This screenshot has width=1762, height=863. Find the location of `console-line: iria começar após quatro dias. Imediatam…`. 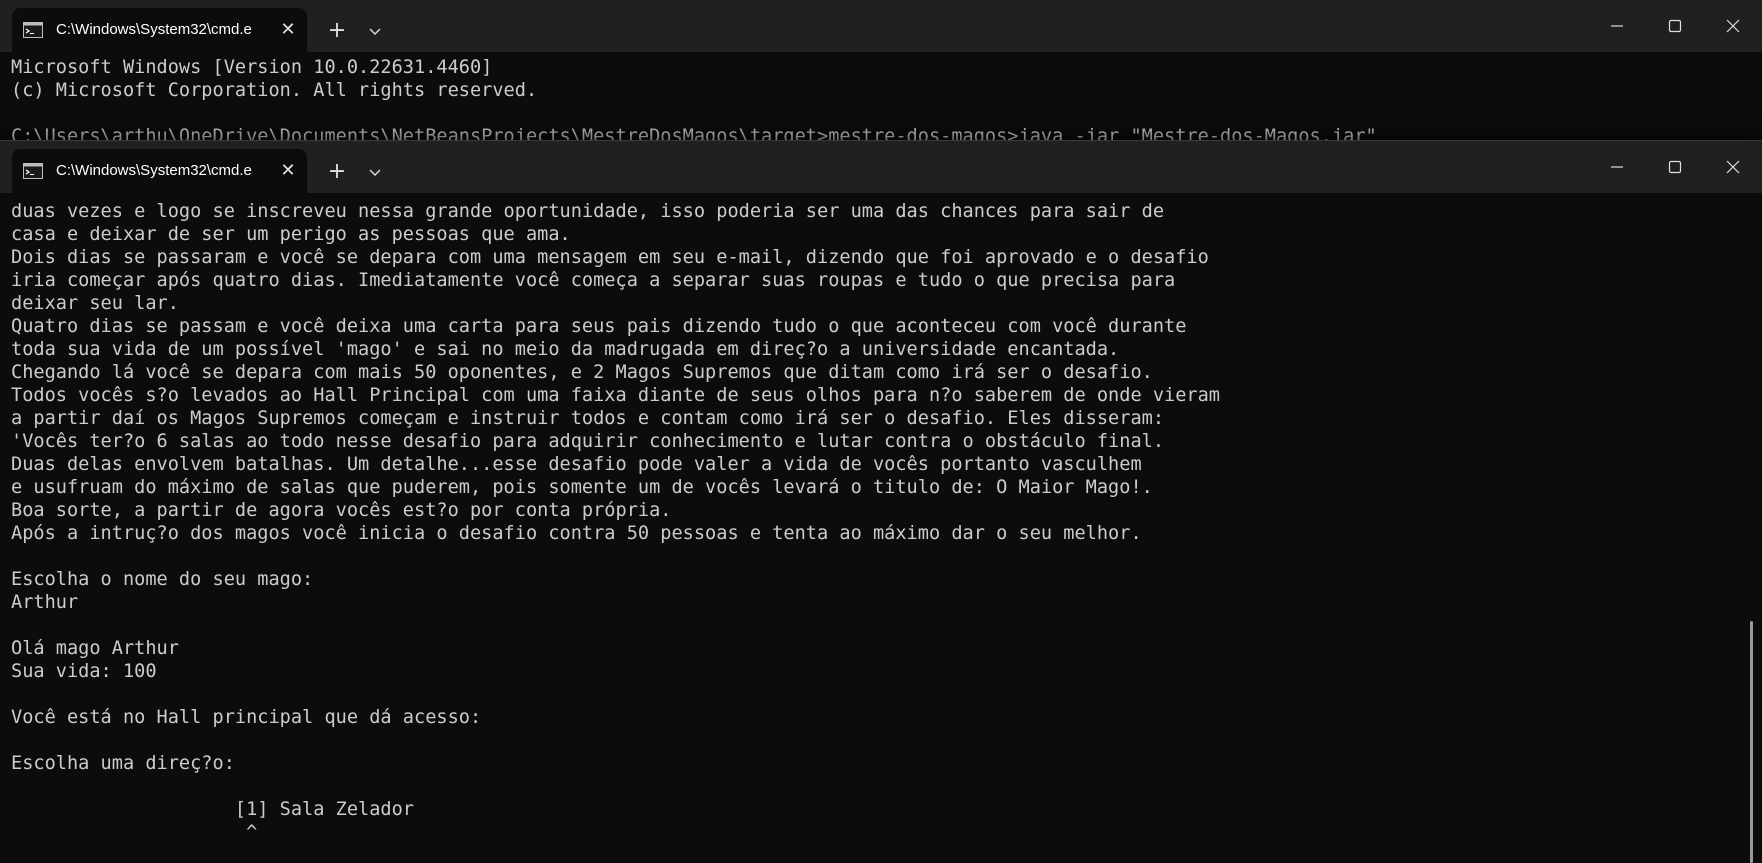

console-line: iria começar após quatro dias. Imediatam… is located at coordinates (593, 280).